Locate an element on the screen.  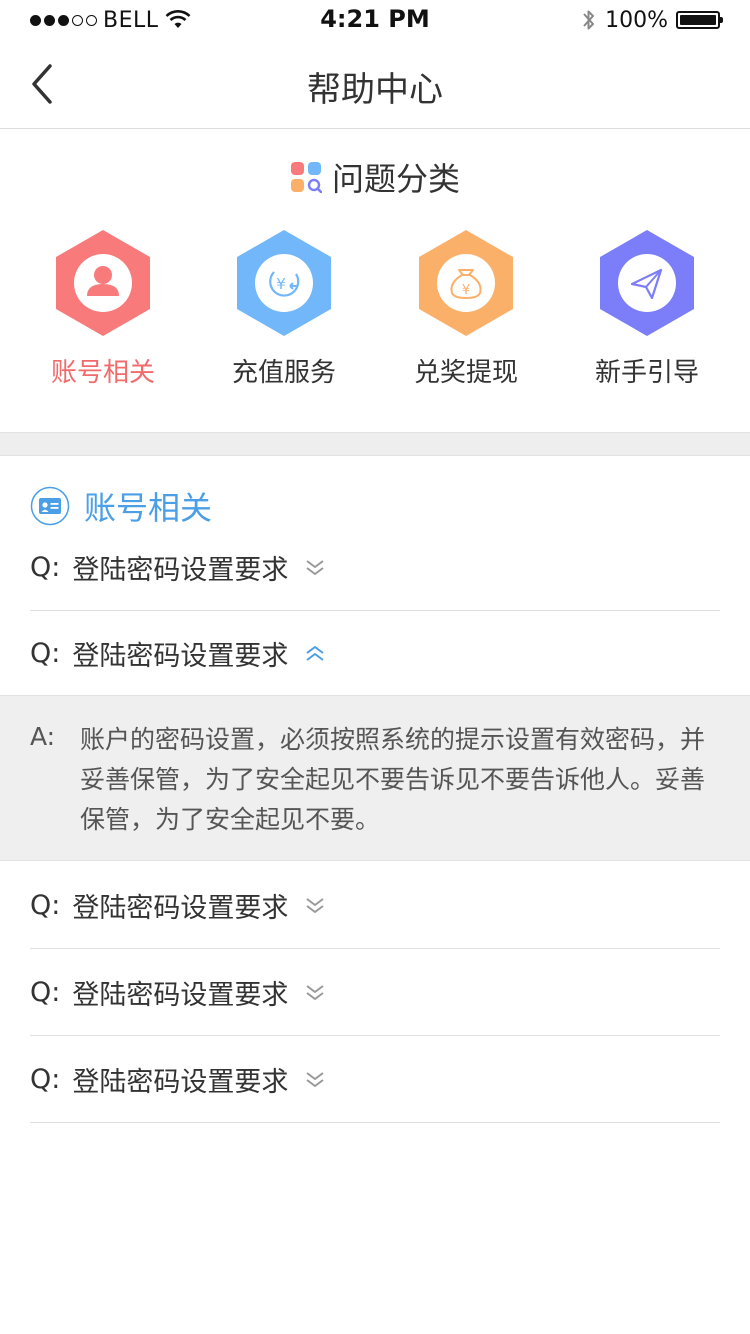
money-bag-icon: ¥ is located at coordinates (466, 283).